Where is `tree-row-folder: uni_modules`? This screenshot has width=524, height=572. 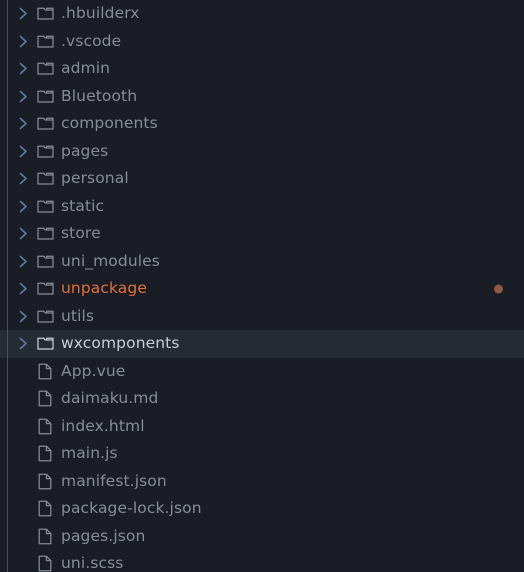
tree-row-folder: uni_modules is located at coordinates (262, 262).